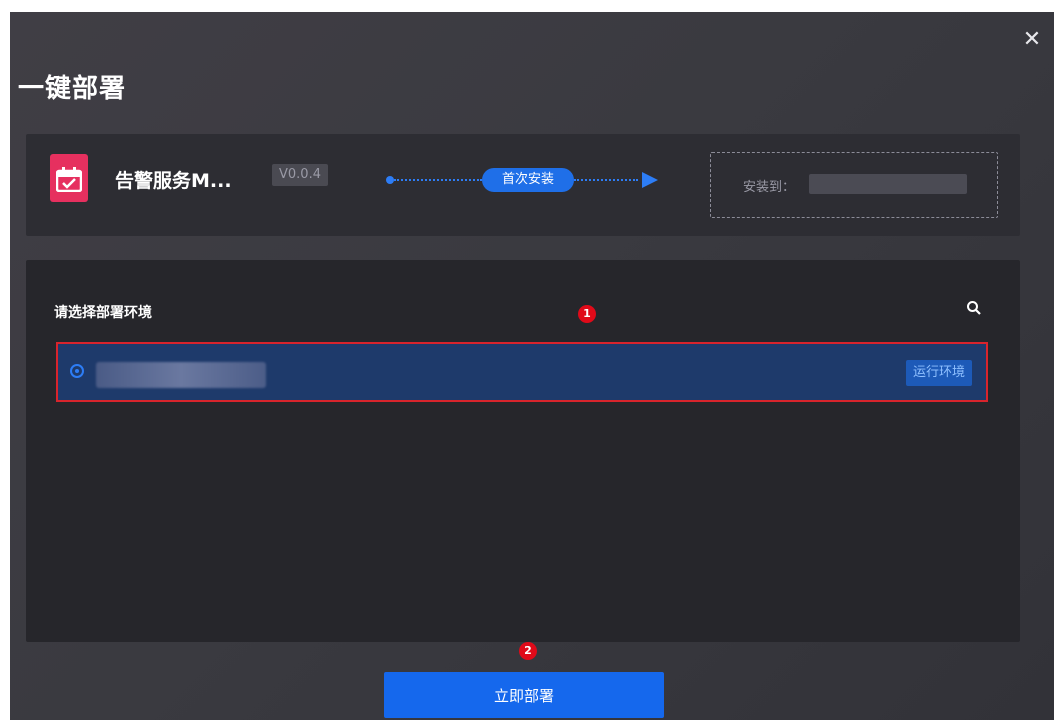 The width and height of the screenshot is (1054, 720). Describe the element at coordinates (77, 371) in the screenshot. I see `radio-selected` at that location.